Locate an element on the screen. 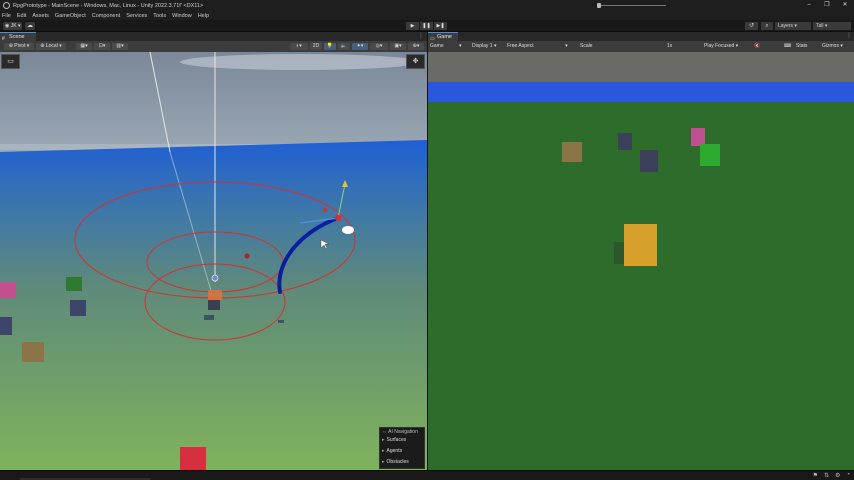 The width and height of the screenshot is (854, 480). status-icons: ⚑ ⇅ ⚙ ◔ is located at coordinates (828, 475).